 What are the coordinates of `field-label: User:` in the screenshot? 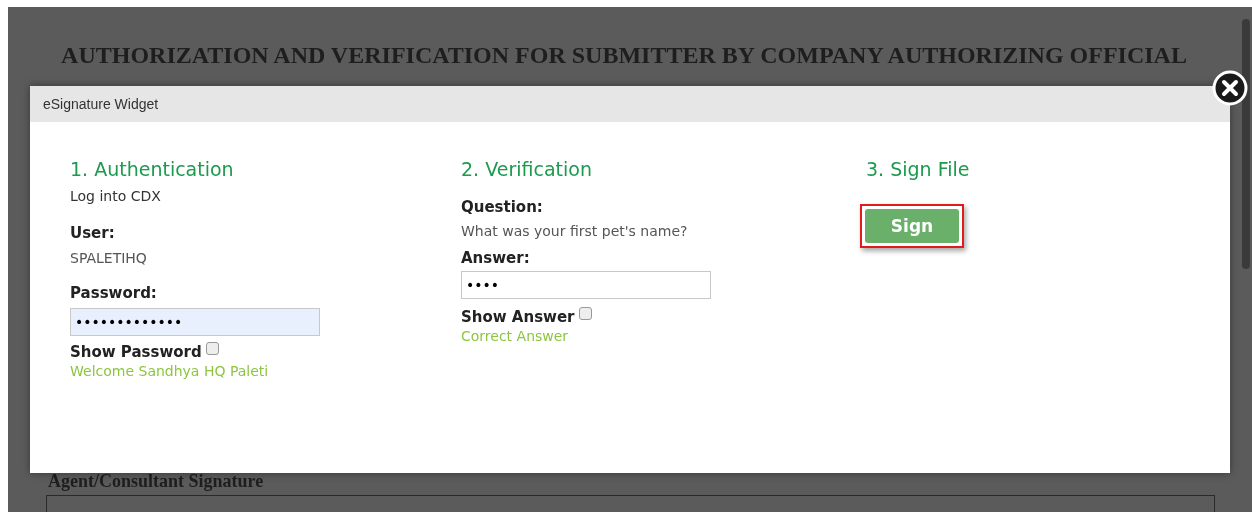 It's located at (92, 233).